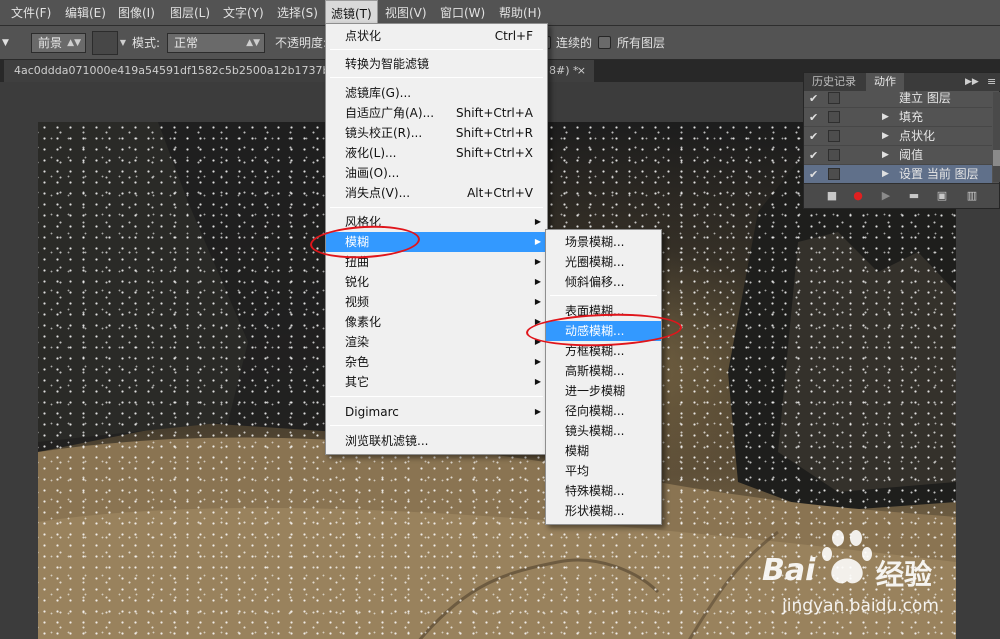 The image size is (1000, 639). Describe the element at coordinates (886, 196) in the screenshot. I see `play-icon: ▶` at that location.